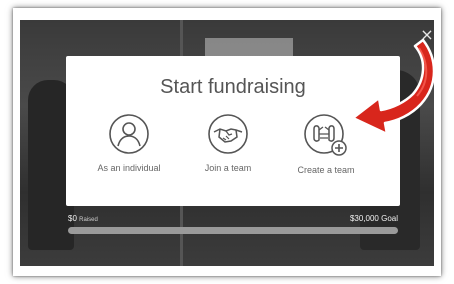  Describe the element at coordinates (249, 48) in the screenshot. I see `background-sign` at that location.